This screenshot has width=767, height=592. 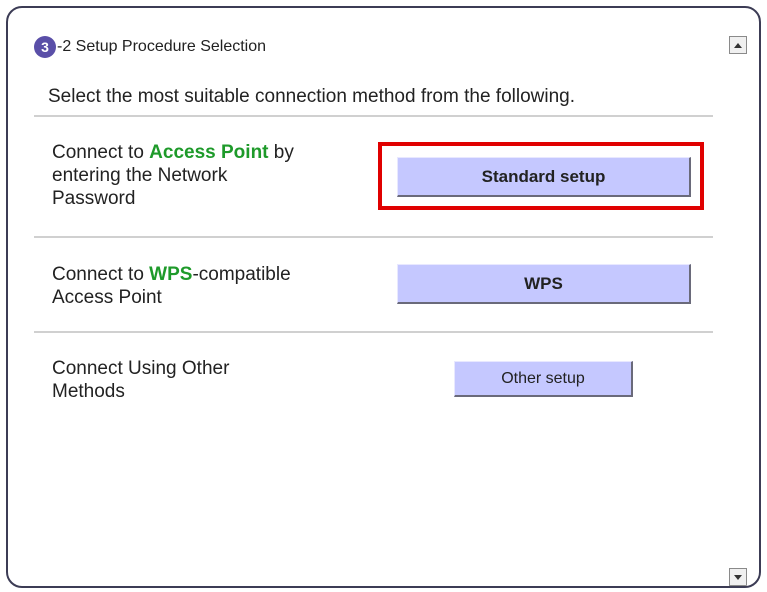 I want to click on access-point-highlight: Access Point, so click(x=209, y=152).